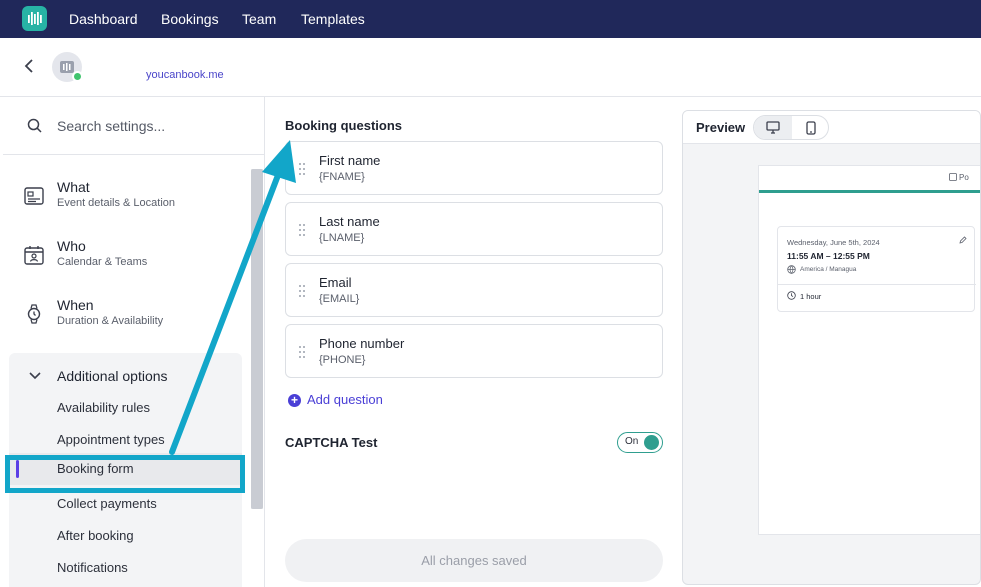  I want to click on toggle-state-label: On, so click(632, 441).